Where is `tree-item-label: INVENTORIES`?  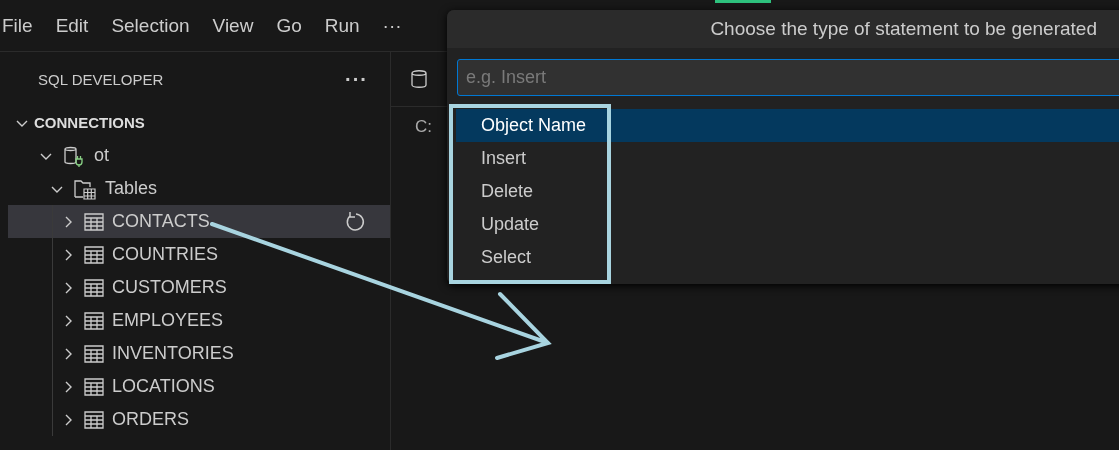 tree-item-label: INVENTORIES is located at coordinates (173, 353).